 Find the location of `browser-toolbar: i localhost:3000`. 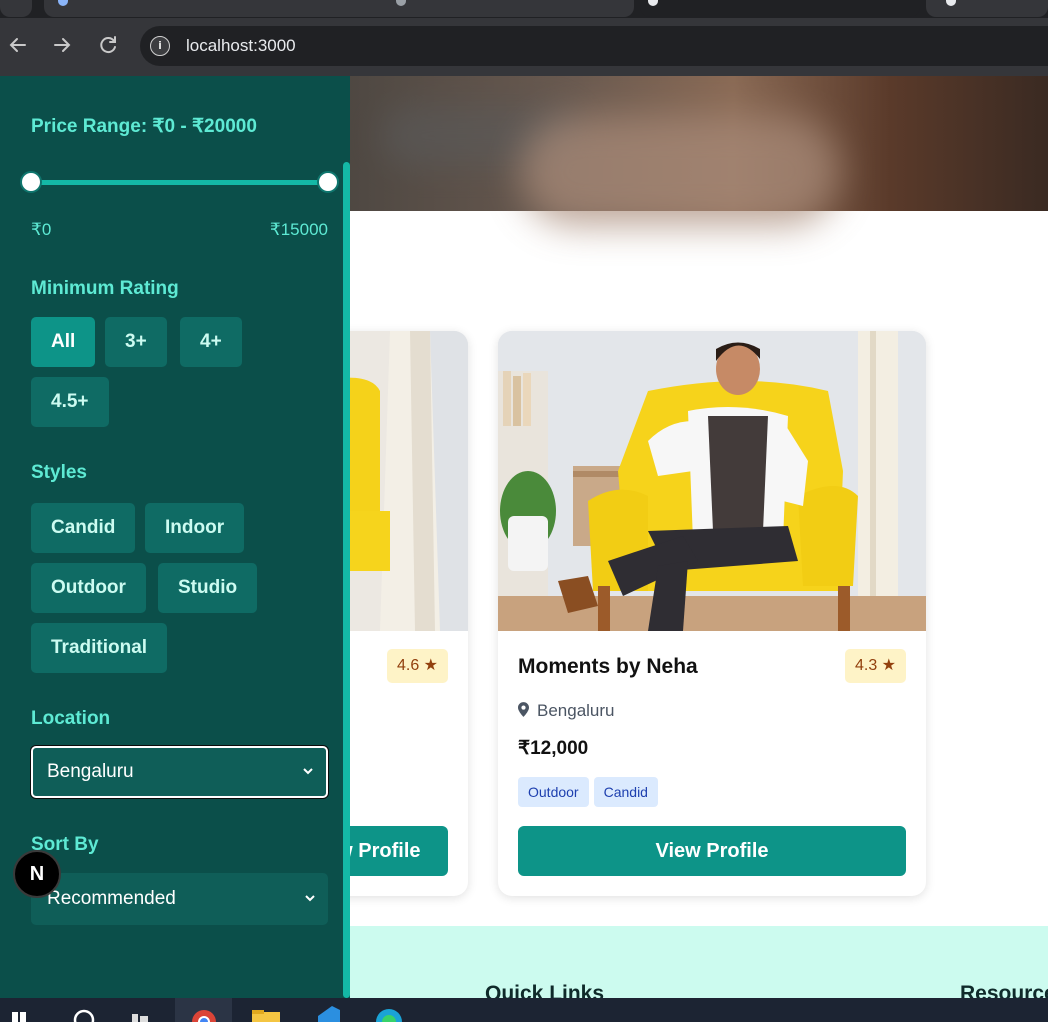

browser-toolbar: i localhost:3000 is located at coordinates (524, 47).